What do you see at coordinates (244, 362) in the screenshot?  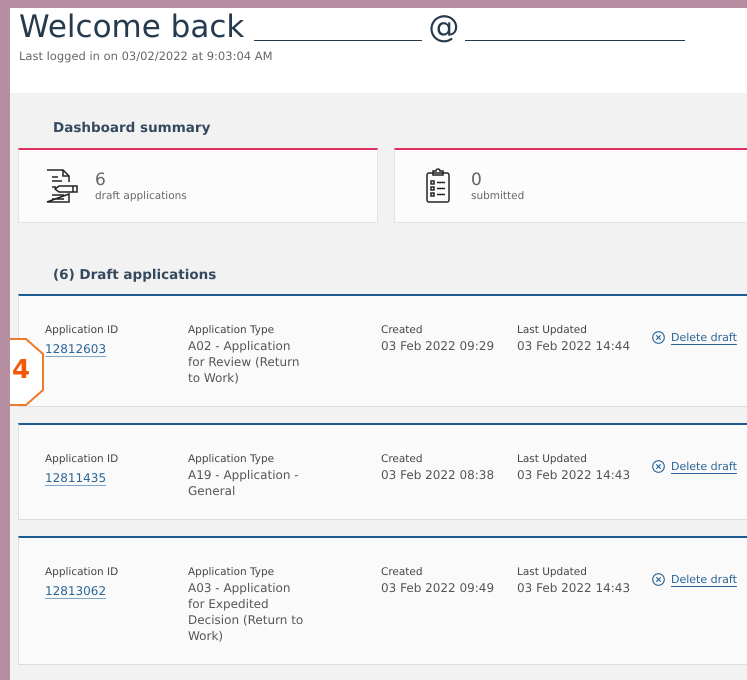 I see `application-type: A02 - Application for Review (Return to Work)` at bounding box center [244, 362].